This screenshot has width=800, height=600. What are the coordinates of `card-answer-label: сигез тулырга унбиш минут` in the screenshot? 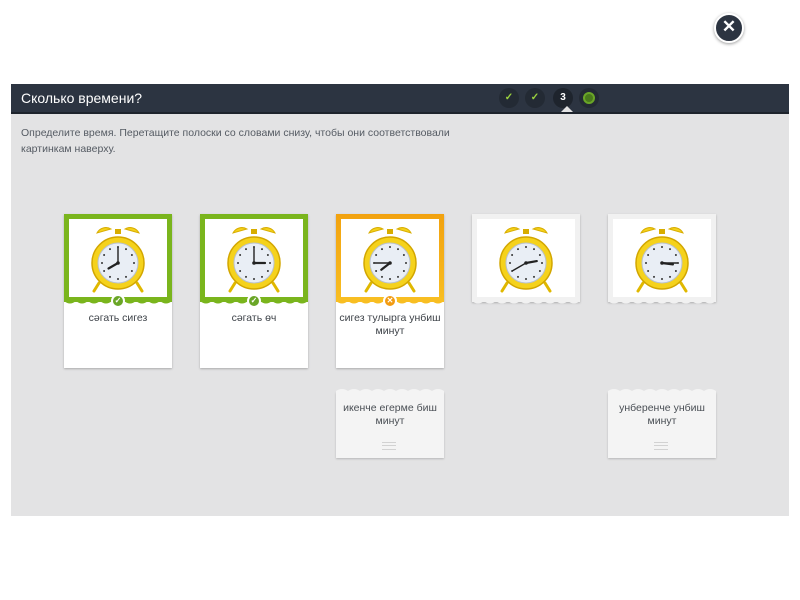 It's located at (390, 324).